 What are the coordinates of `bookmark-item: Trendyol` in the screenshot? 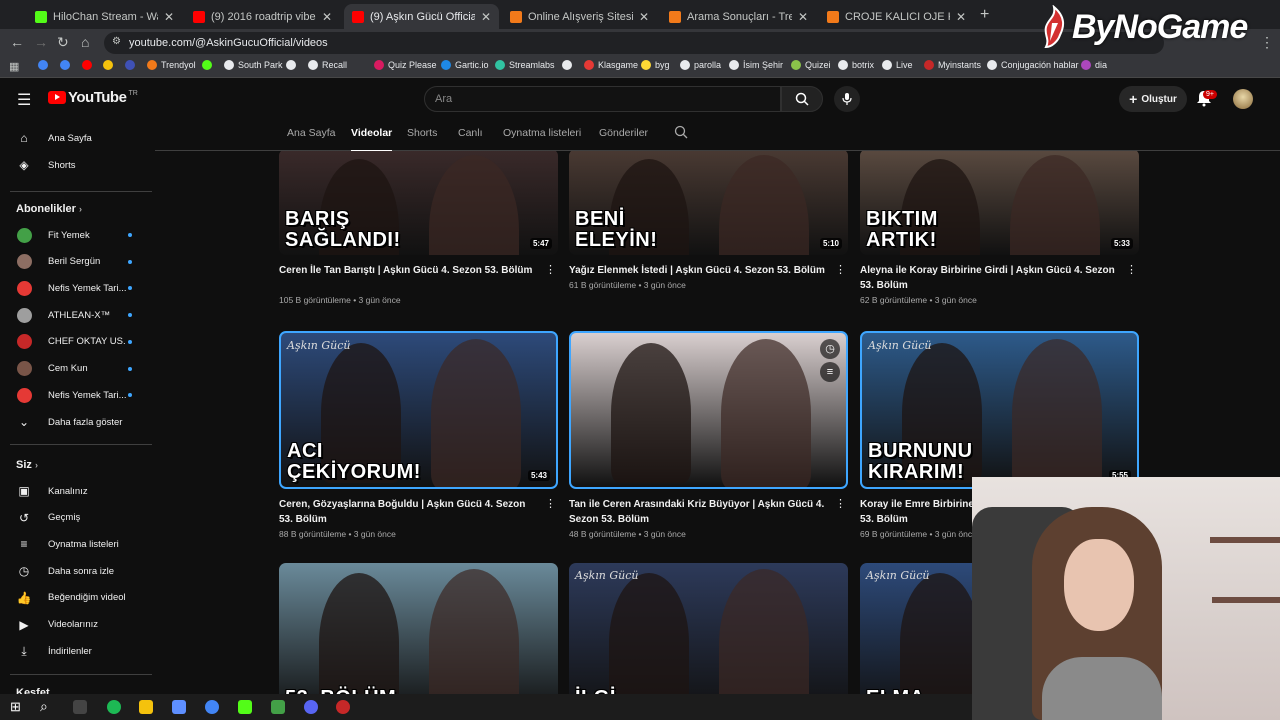 It's located at (171, 65).